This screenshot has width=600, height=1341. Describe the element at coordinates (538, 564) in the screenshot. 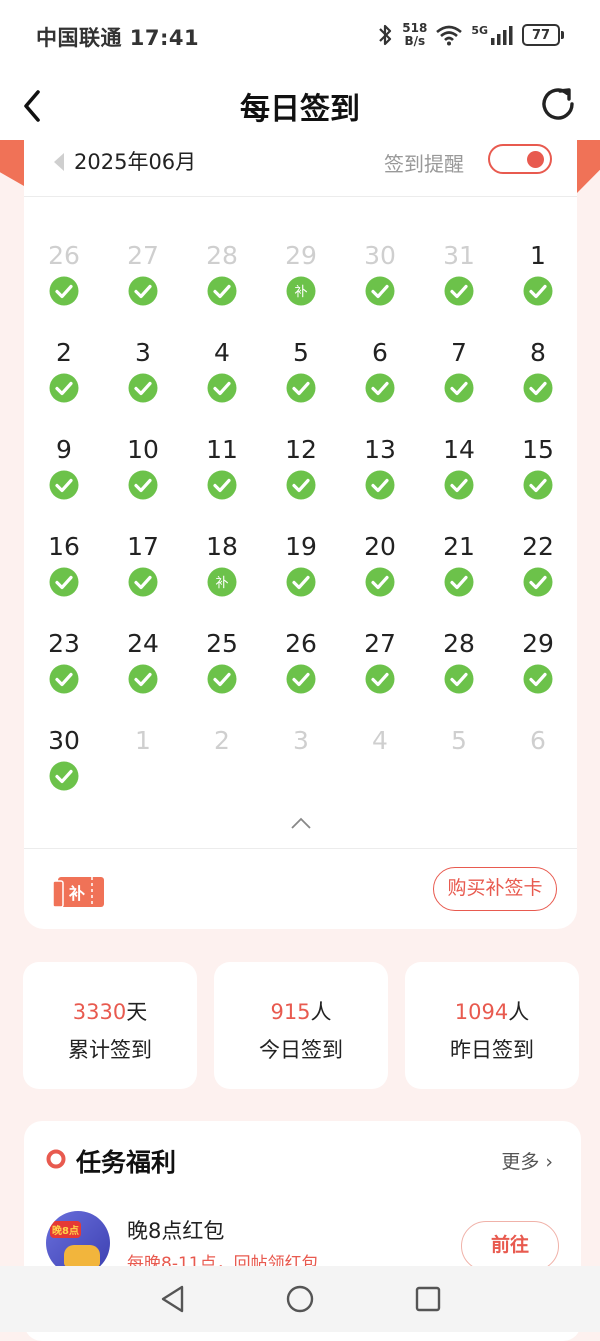

I see `calendar-day: 22` at that location.